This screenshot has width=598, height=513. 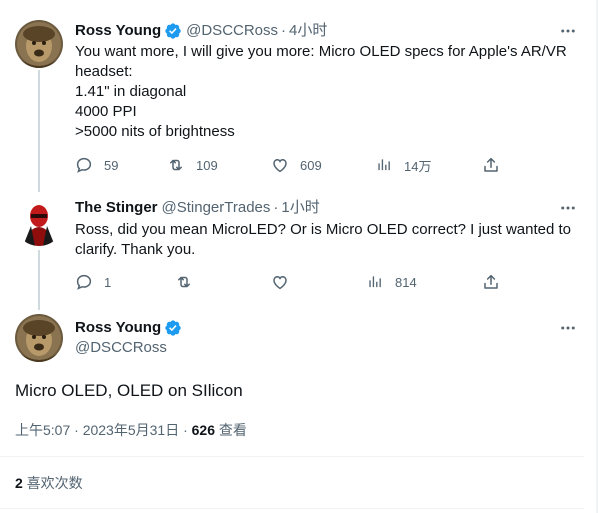 What do you see at coordinates (111, 165) in the screenshot?
I see `reply-count: 59` at bounding box center [111, 165].